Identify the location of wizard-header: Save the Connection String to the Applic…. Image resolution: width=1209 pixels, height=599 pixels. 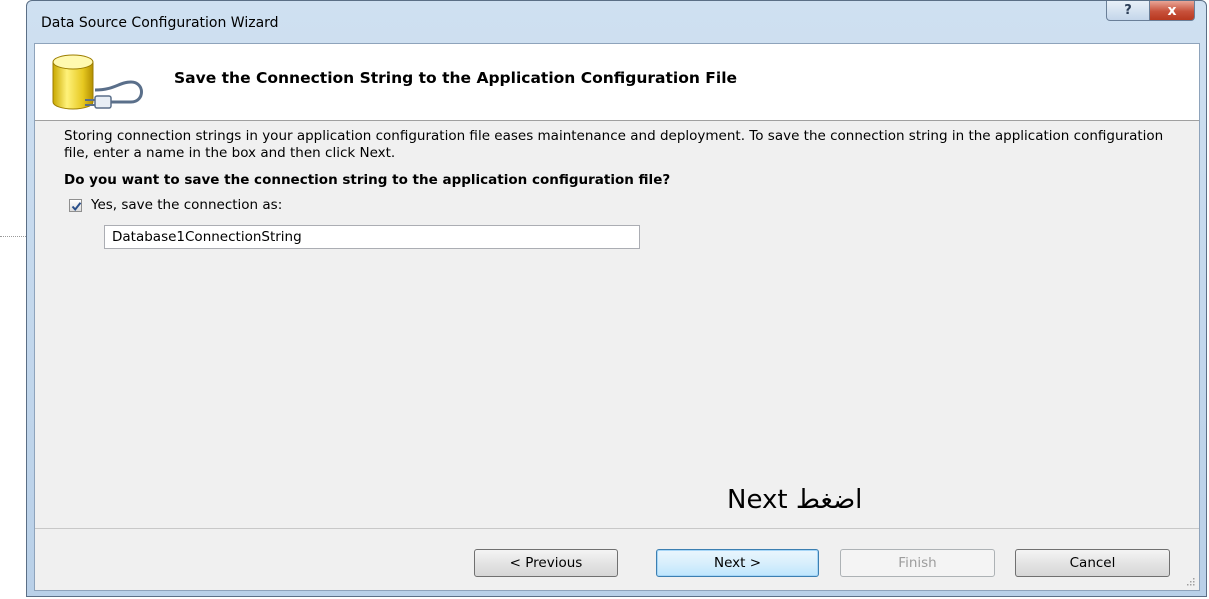
(617, 82).